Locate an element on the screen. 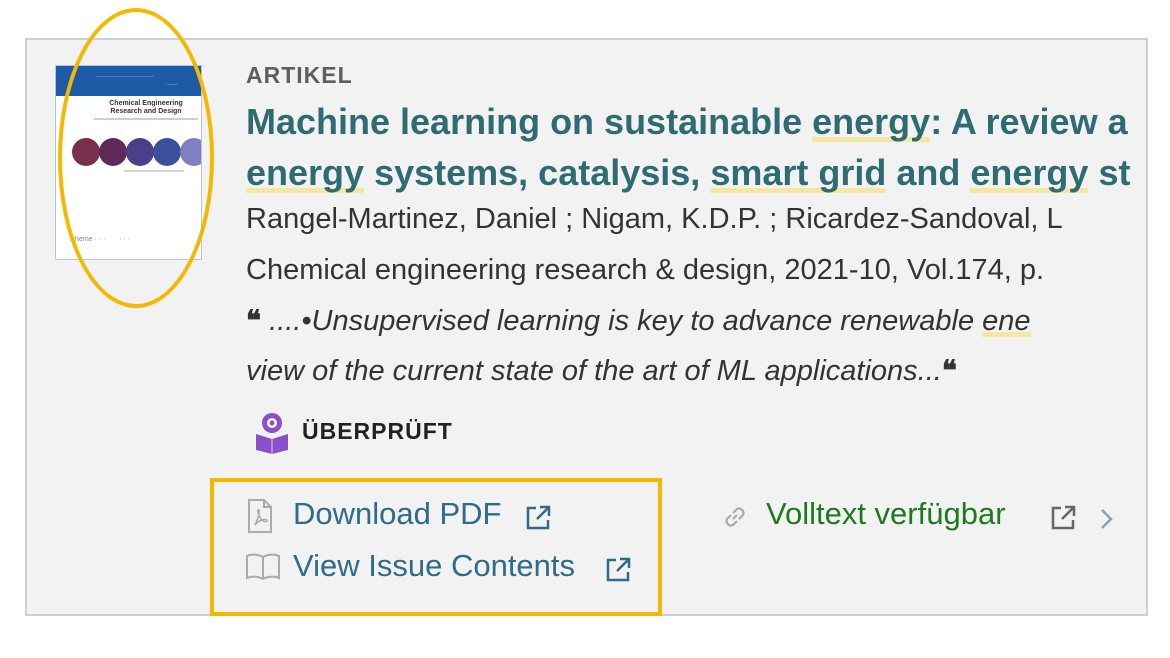 The image size is (1170, 658). resource-type-label: ARTIKEL is located at coordinates (299, 75).